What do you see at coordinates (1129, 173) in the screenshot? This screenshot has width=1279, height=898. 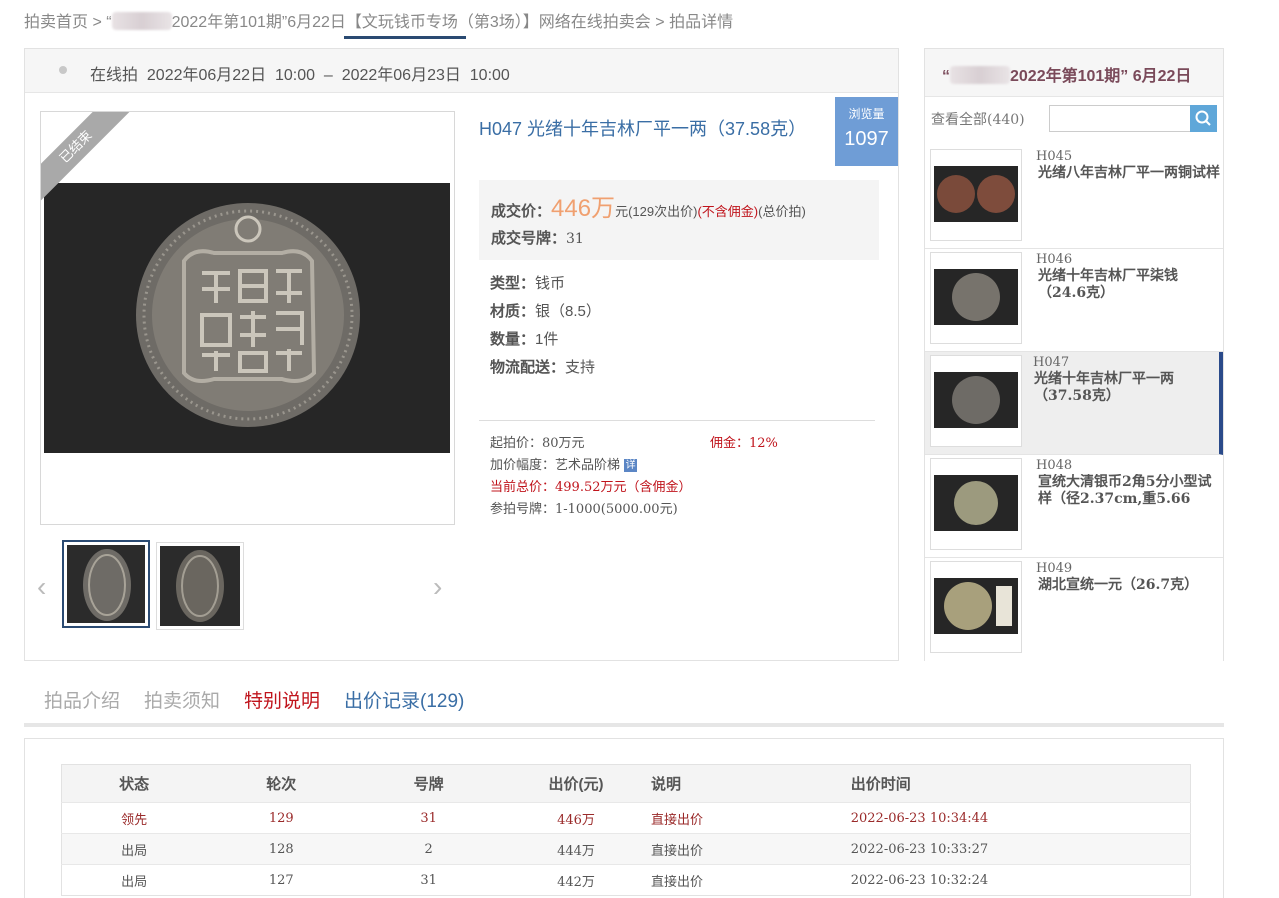 I see `lot-name: 光绪八年吉林厂平一两铜试样` at bounding box center [1129, 173].